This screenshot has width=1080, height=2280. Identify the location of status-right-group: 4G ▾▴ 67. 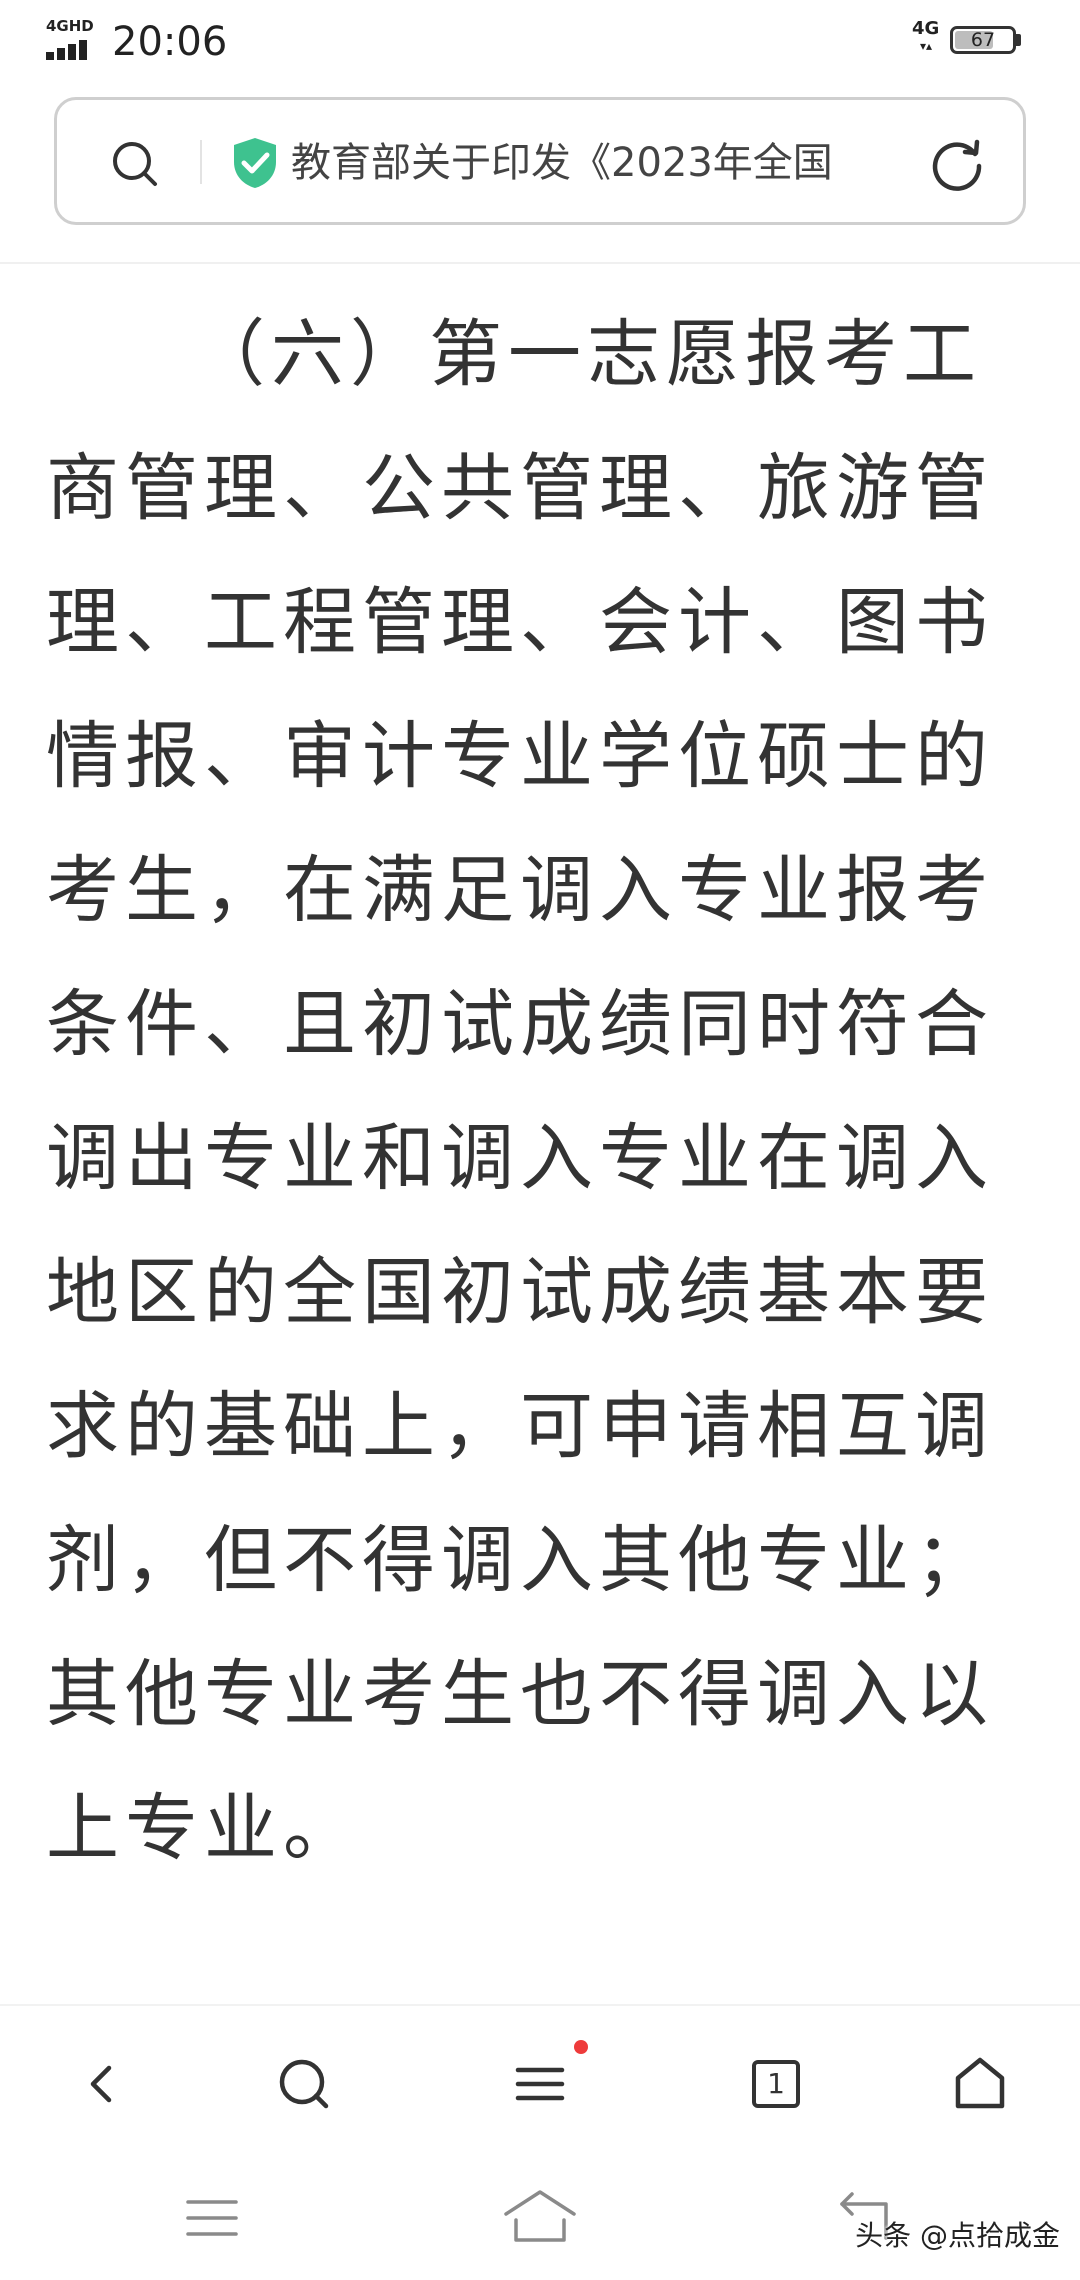
(972, 41).